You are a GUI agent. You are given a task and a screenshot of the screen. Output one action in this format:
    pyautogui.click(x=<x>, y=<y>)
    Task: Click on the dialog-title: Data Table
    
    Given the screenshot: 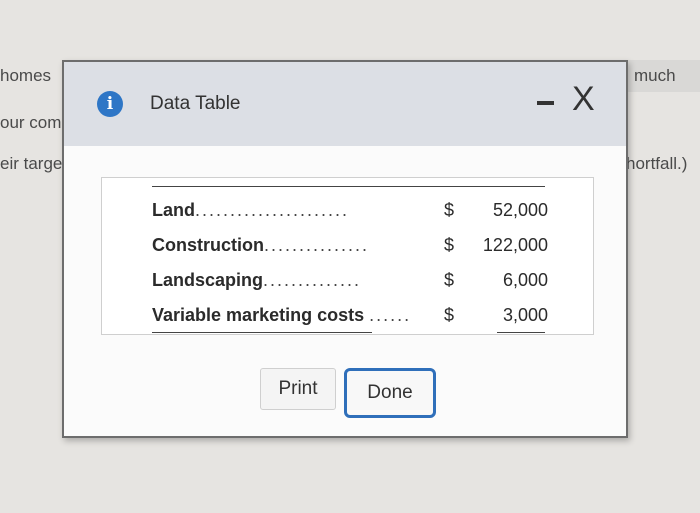 What is the action you would take?
    pyautogui.click(x=195, y=103)
    